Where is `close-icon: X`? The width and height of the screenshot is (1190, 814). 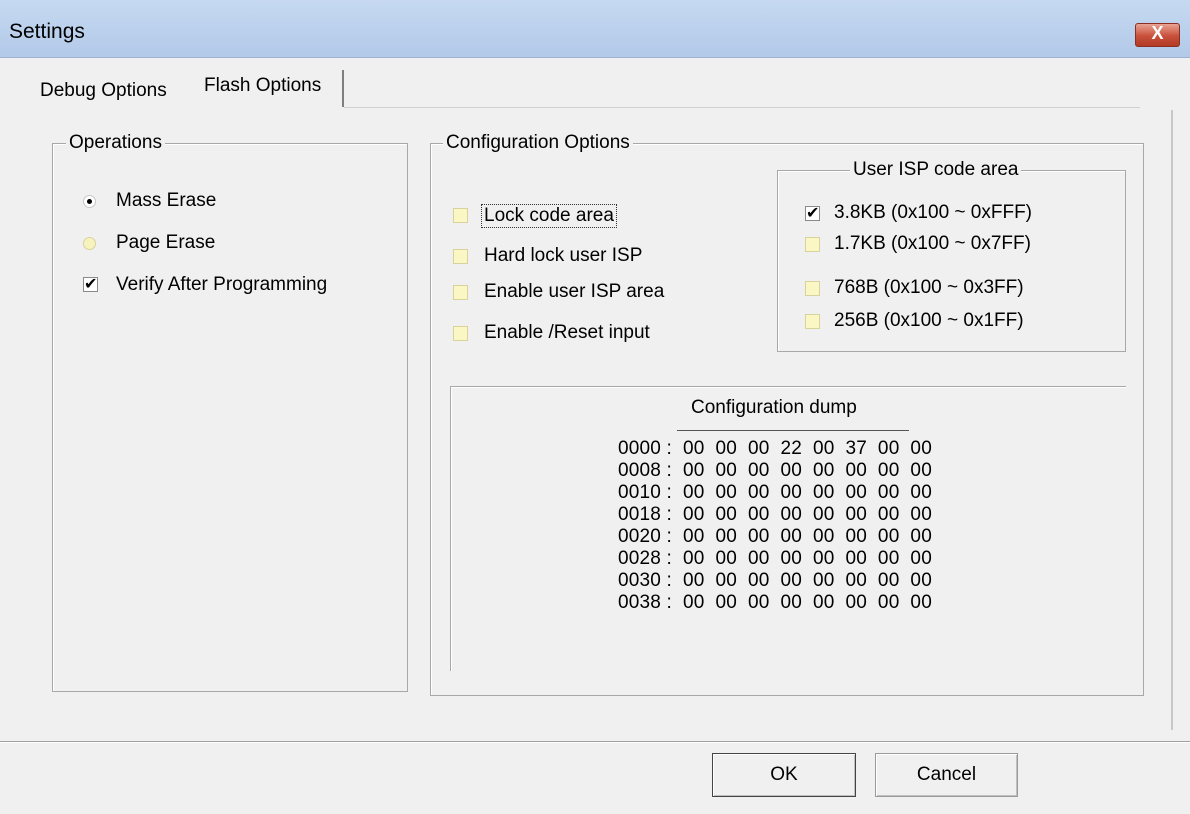 close-icon: X is located at coordinates (1157, 33).